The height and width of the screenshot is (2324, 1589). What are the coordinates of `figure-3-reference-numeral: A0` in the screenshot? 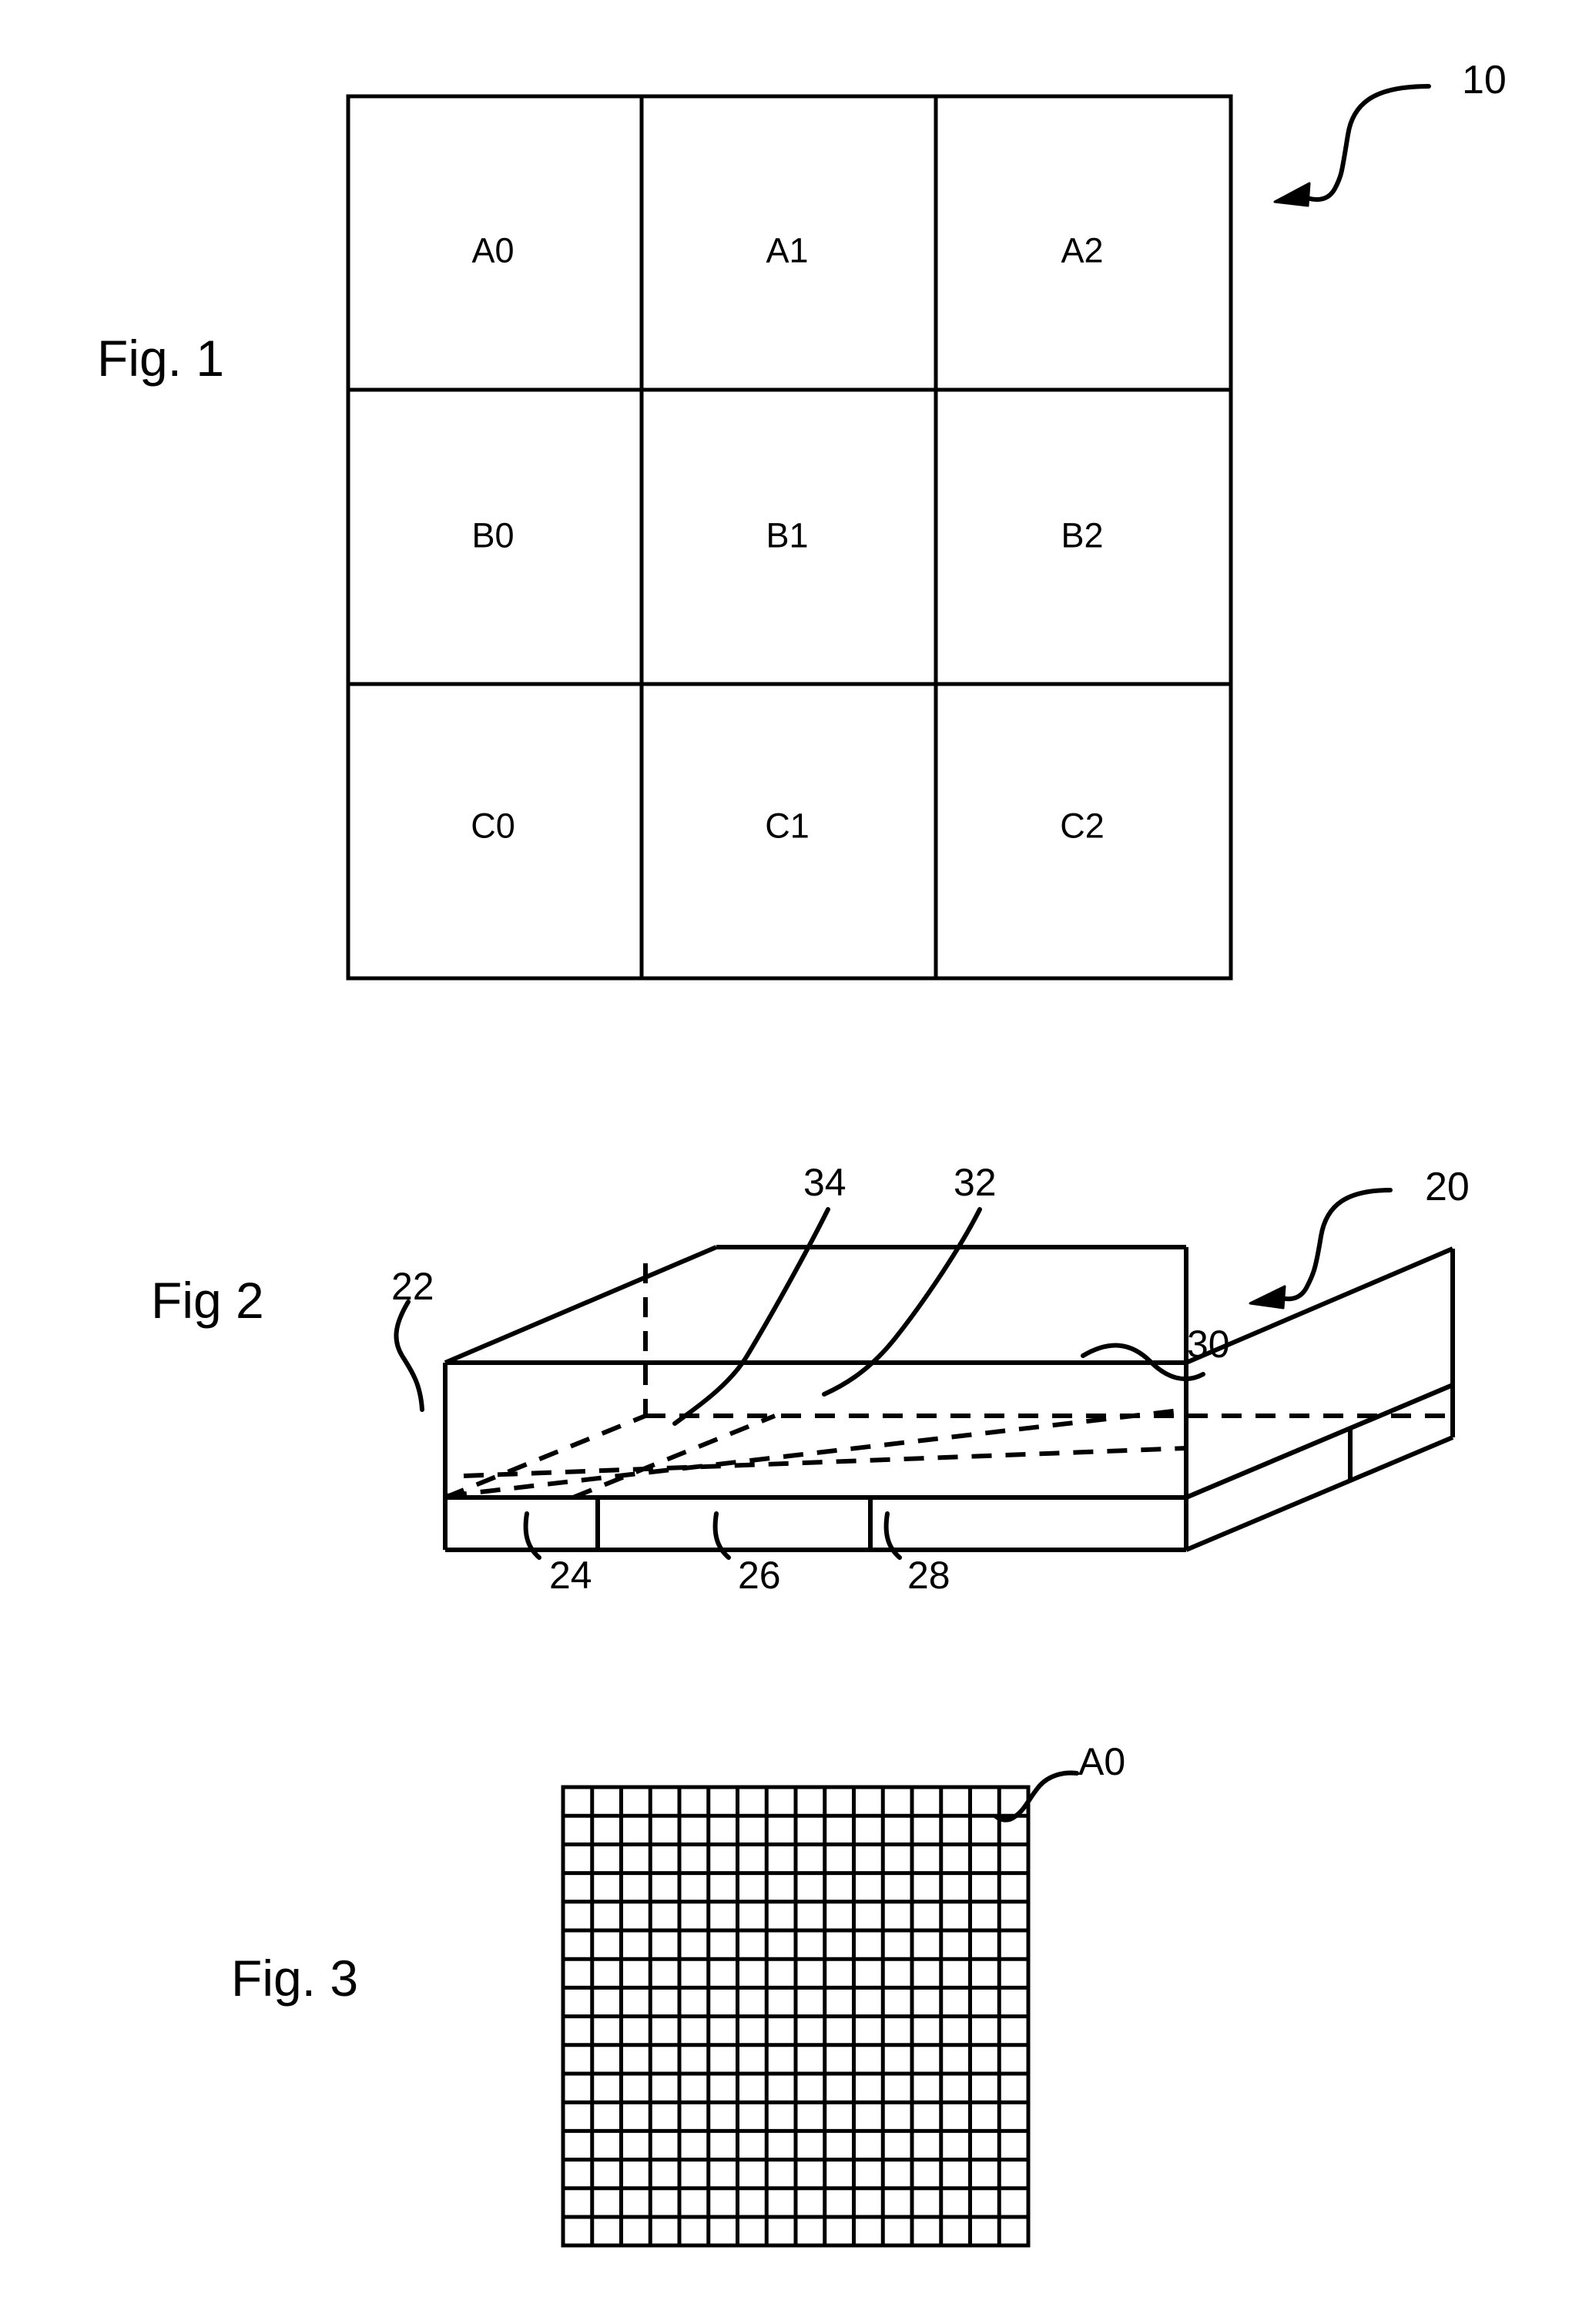 It's located at (1102, 1761).